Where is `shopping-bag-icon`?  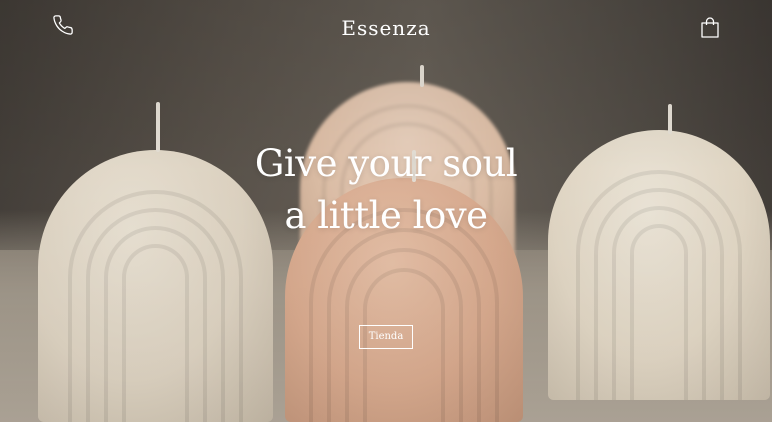 shopping-bag-icon is located at coordinates (710, 27).